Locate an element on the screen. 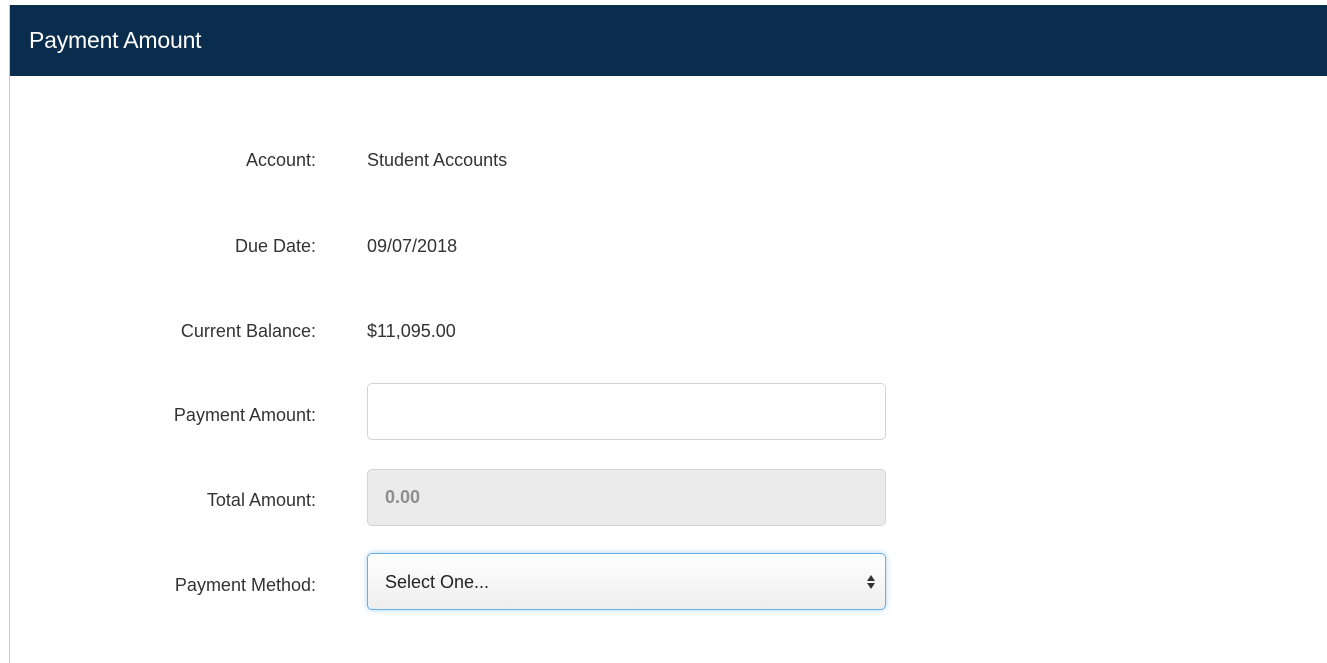 Image resolution: width=1327 pixels, height=663 pixels. payment-amount-label: Payment Amount: is located at coordinates (244, 415).